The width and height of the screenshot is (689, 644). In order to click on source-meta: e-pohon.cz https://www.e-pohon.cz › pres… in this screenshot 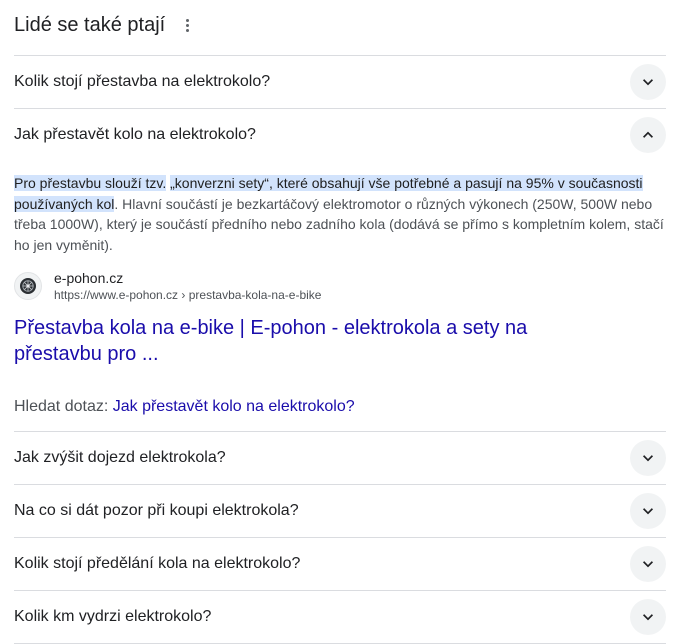, I will do `click(187, 286)`.